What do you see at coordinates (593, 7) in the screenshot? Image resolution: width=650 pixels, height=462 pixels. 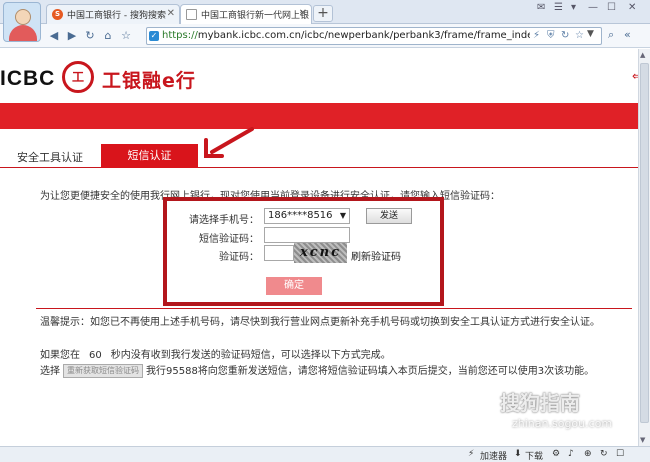 I see `minimize-icon: —` at bounding box center [593, 7].